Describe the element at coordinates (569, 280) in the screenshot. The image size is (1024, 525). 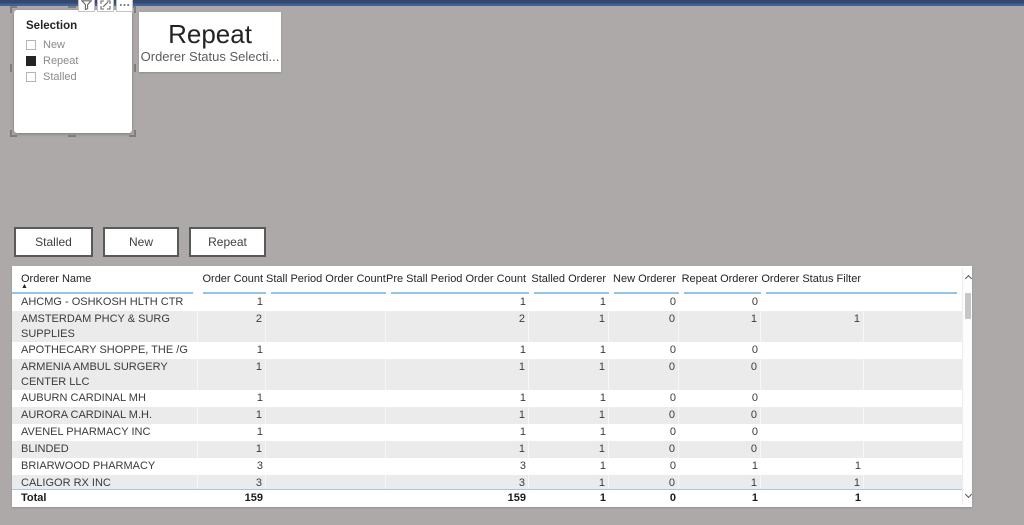
I see `column-header: Stalled Orderer` at that location.